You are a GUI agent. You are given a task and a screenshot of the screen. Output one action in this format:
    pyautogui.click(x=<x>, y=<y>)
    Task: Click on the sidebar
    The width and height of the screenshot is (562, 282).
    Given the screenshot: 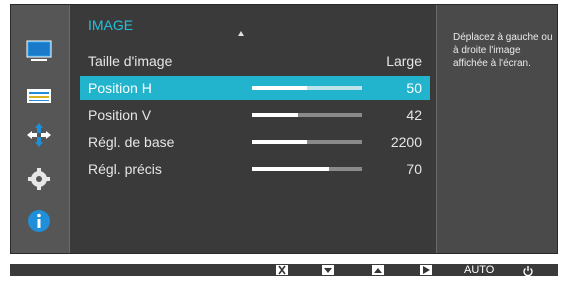 What is the action you would take?
    pyautogui.click(x=40, y=129)
    